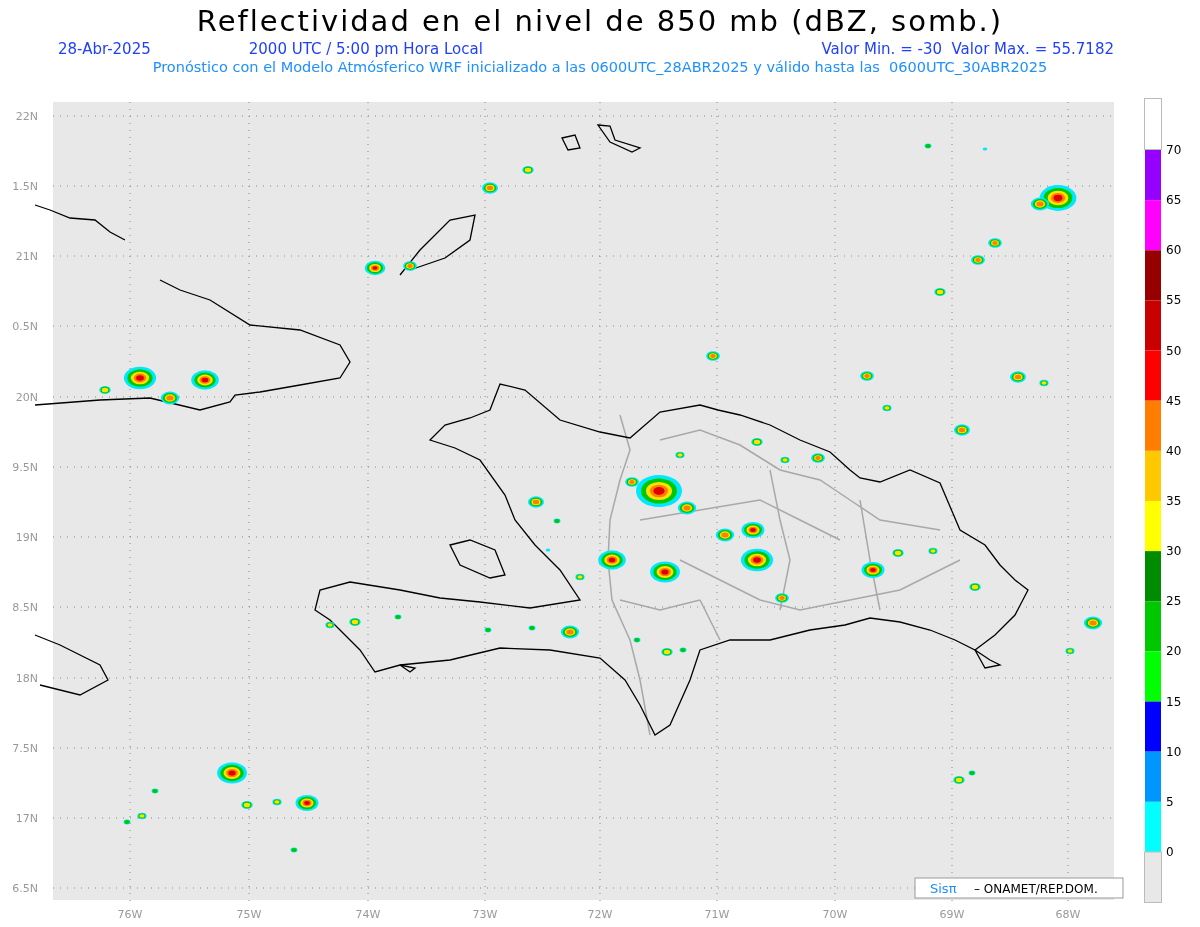 This screenshot has width=1200, height=927. Describe the element at coordinates (1153, 124) in the screenshot. I see `colorbar-top-cap` at that location.